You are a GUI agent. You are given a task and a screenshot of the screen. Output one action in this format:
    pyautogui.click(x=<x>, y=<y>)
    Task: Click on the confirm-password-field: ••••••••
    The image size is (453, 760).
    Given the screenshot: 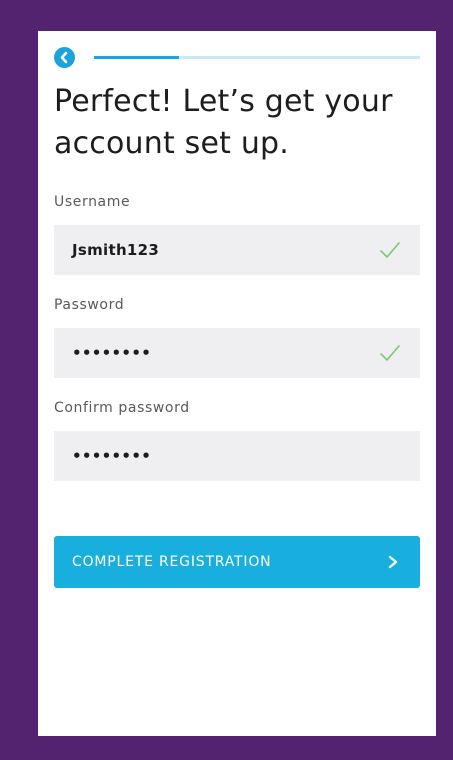 What is the action you would take?
    pyautogui.click(x=237, y=456)
    